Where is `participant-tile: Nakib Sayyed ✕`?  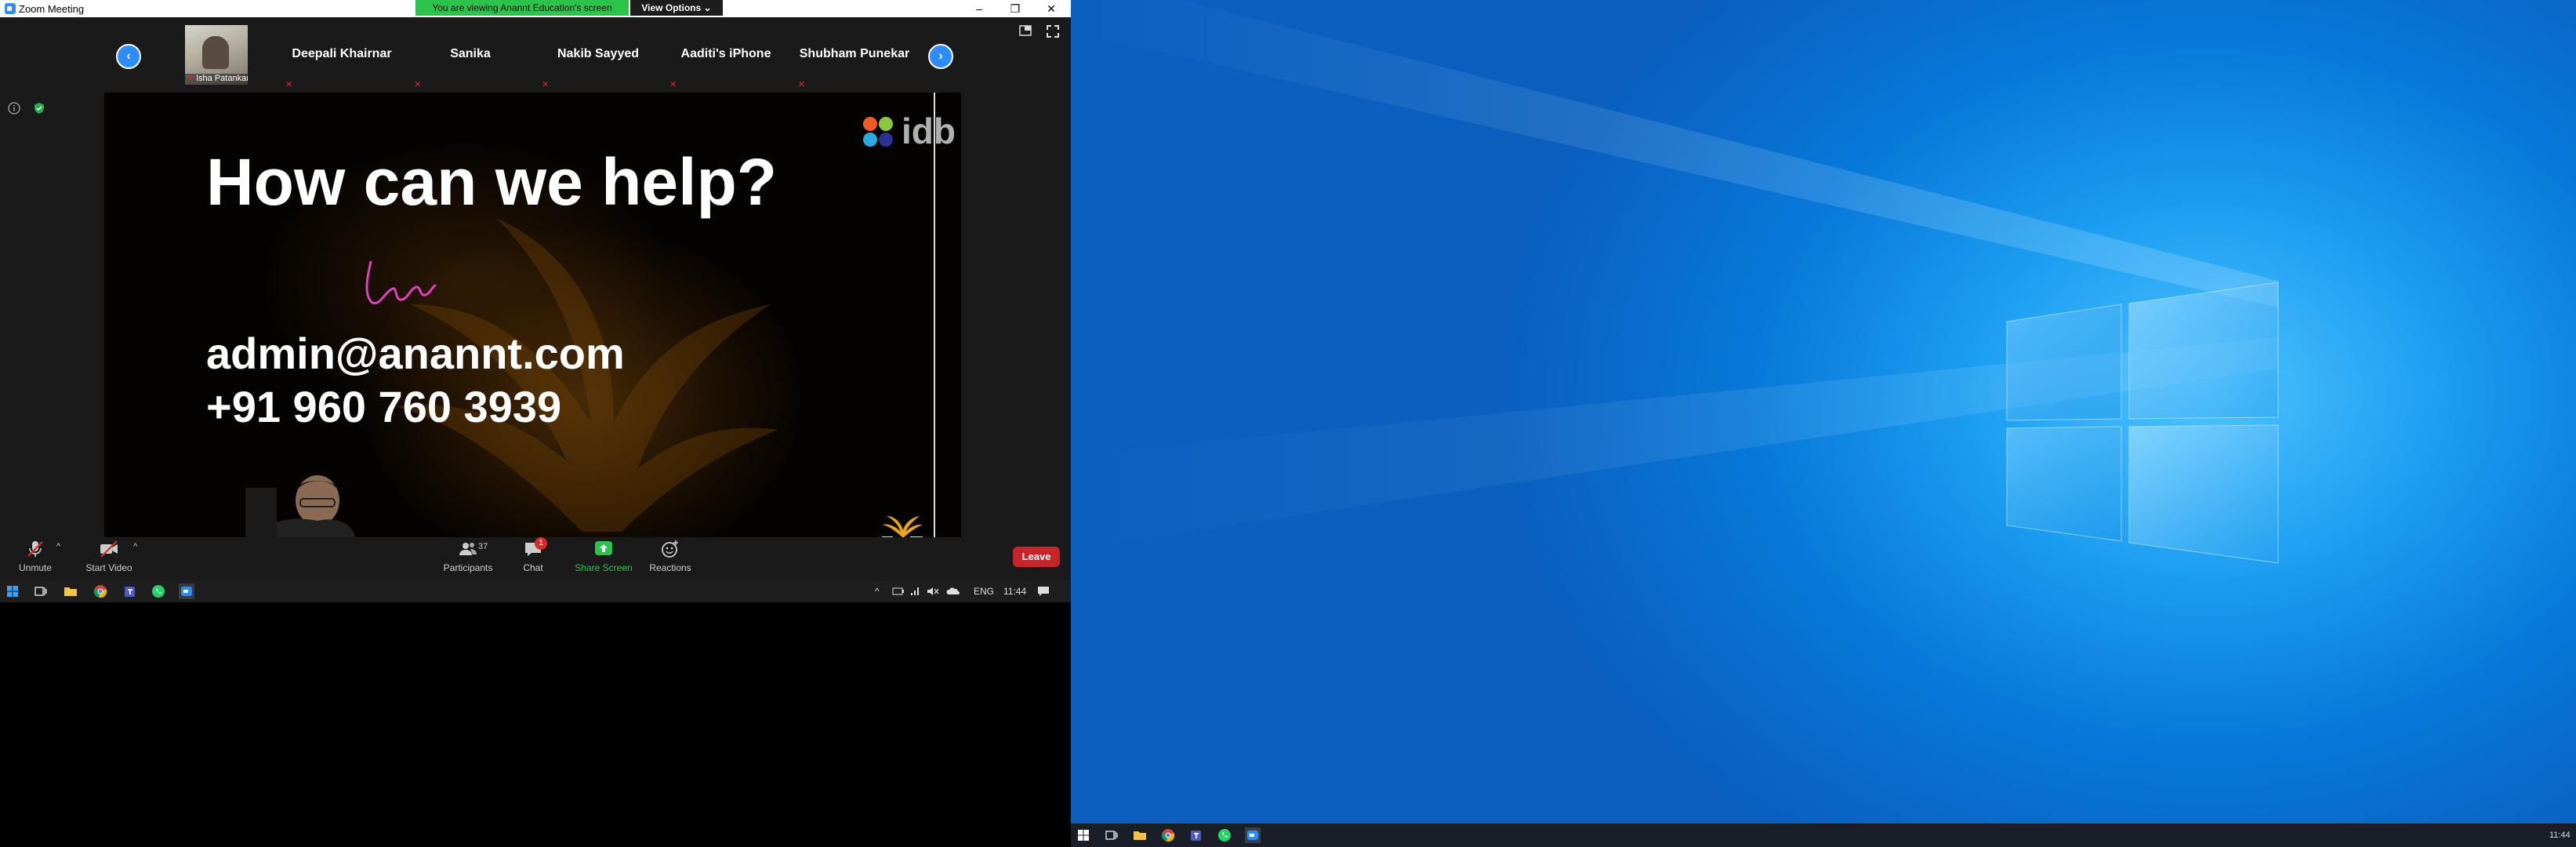 participant-tile: Nakib Sayyed ✕ is located at coordinates (598, 56).